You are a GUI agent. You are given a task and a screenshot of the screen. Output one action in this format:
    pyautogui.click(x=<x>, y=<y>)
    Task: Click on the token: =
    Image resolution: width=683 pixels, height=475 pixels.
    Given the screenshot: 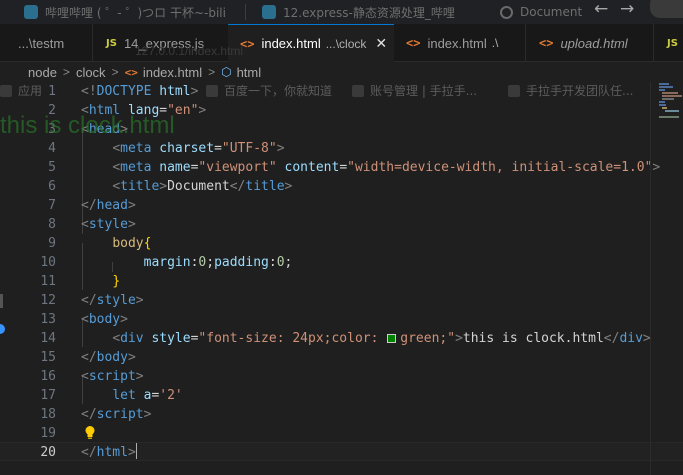 What is the action you would take?
    pyautogui.click(x=218, y=148)
    